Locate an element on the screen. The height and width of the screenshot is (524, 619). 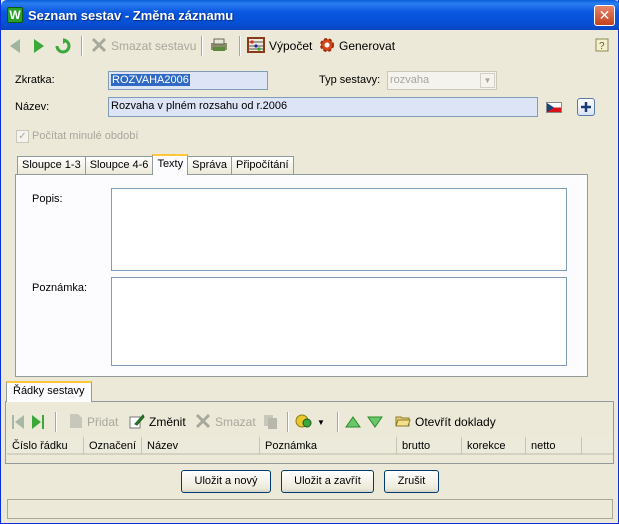
filter-dropdown-button: ▼ is located at coordinates (310, 422).